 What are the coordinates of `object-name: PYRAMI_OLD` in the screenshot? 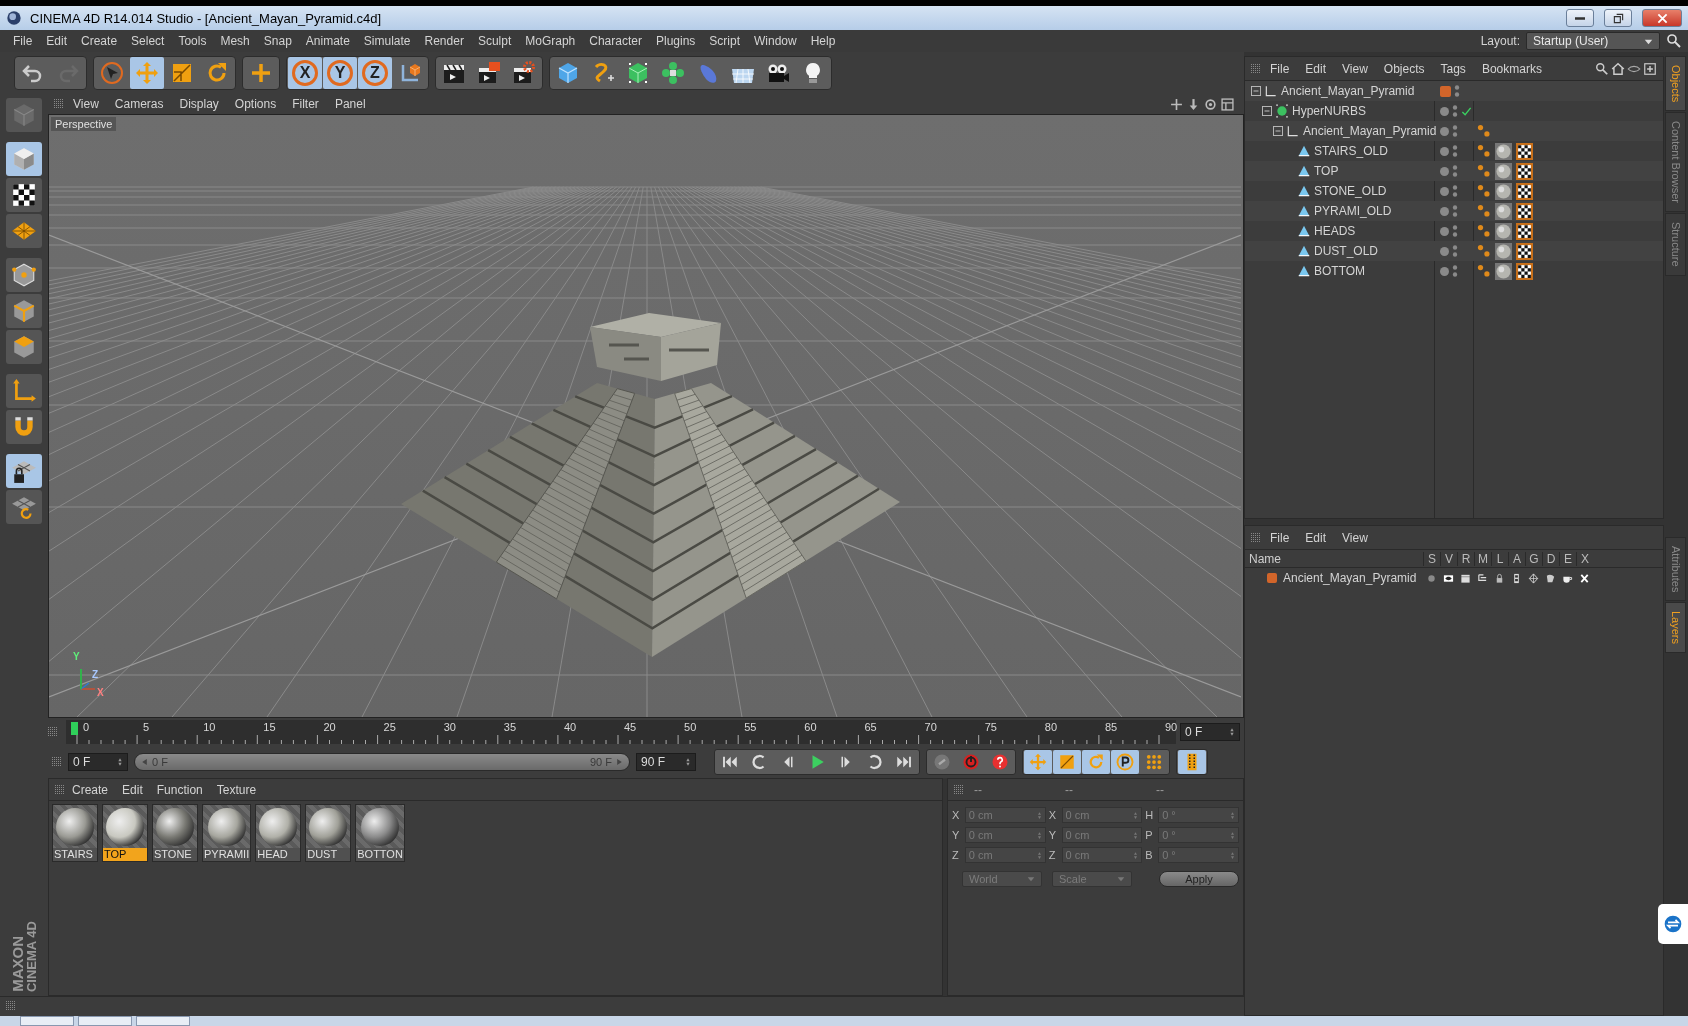 It's located at (1353, 211).